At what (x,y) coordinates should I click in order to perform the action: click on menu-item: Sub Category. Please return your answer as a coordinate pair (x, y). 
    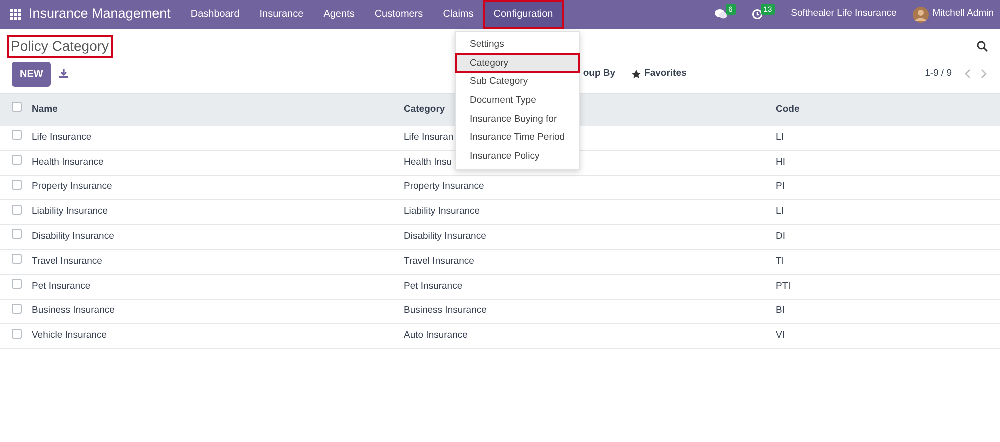
    Looking at the image, I should click on (517, 82).